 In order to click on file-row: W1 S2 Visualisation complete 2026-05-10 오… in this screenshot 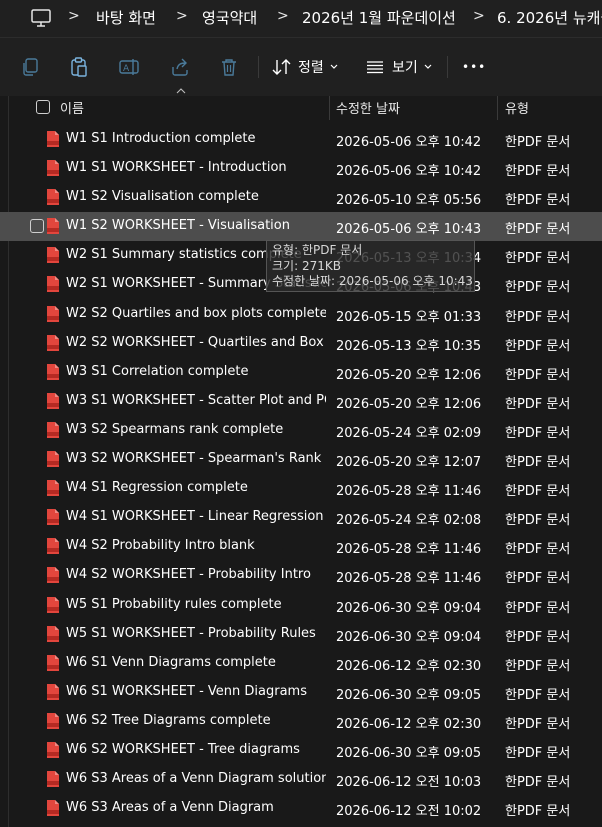, I will do `click(301, 197)`.